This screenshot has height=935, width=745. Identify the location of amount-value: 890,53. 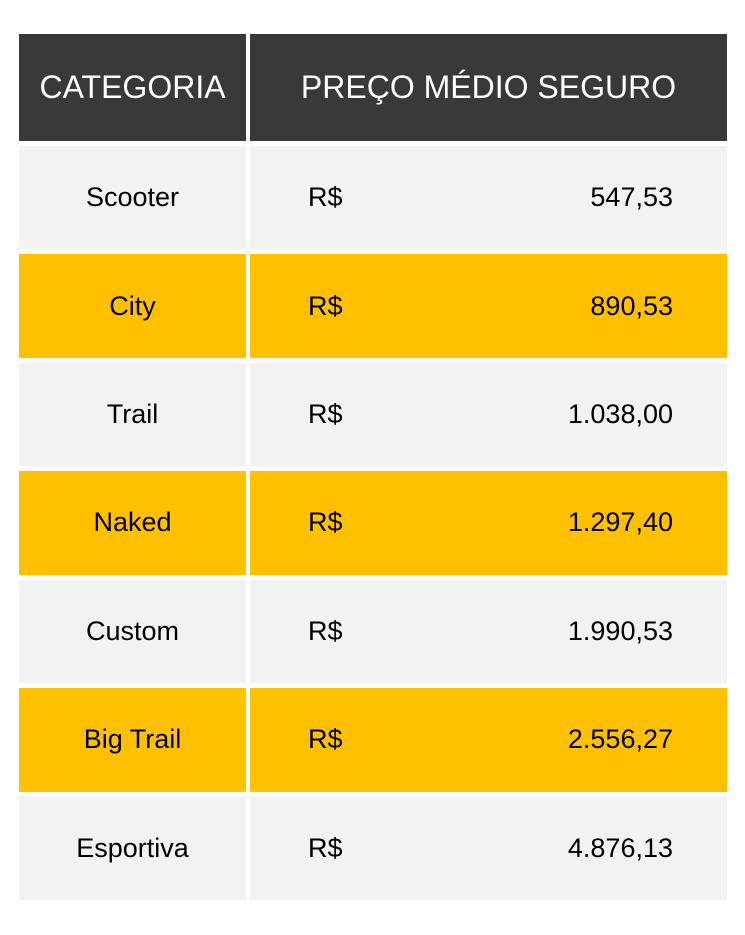
(631, 305).